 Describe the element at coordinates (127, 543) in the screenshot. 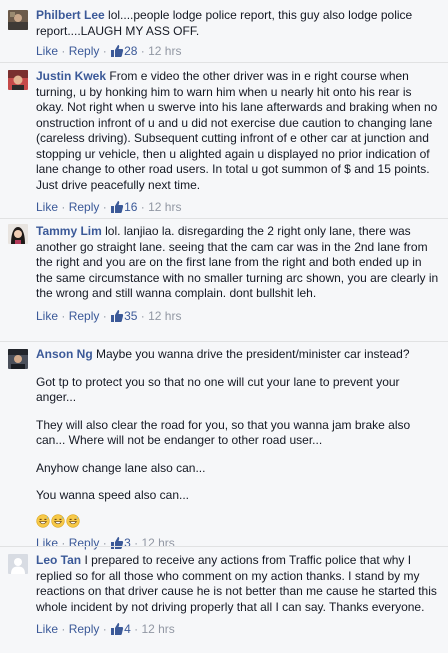

I see `like-count: 3` at that location.